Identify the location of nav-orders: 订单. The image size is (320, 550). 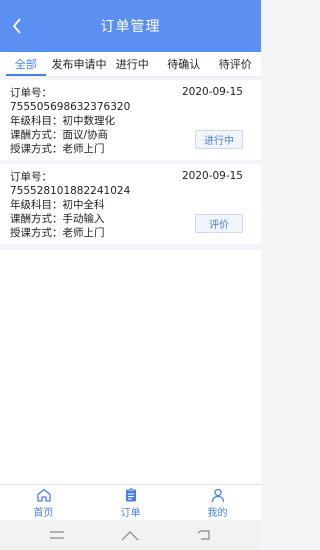
(130, 502).